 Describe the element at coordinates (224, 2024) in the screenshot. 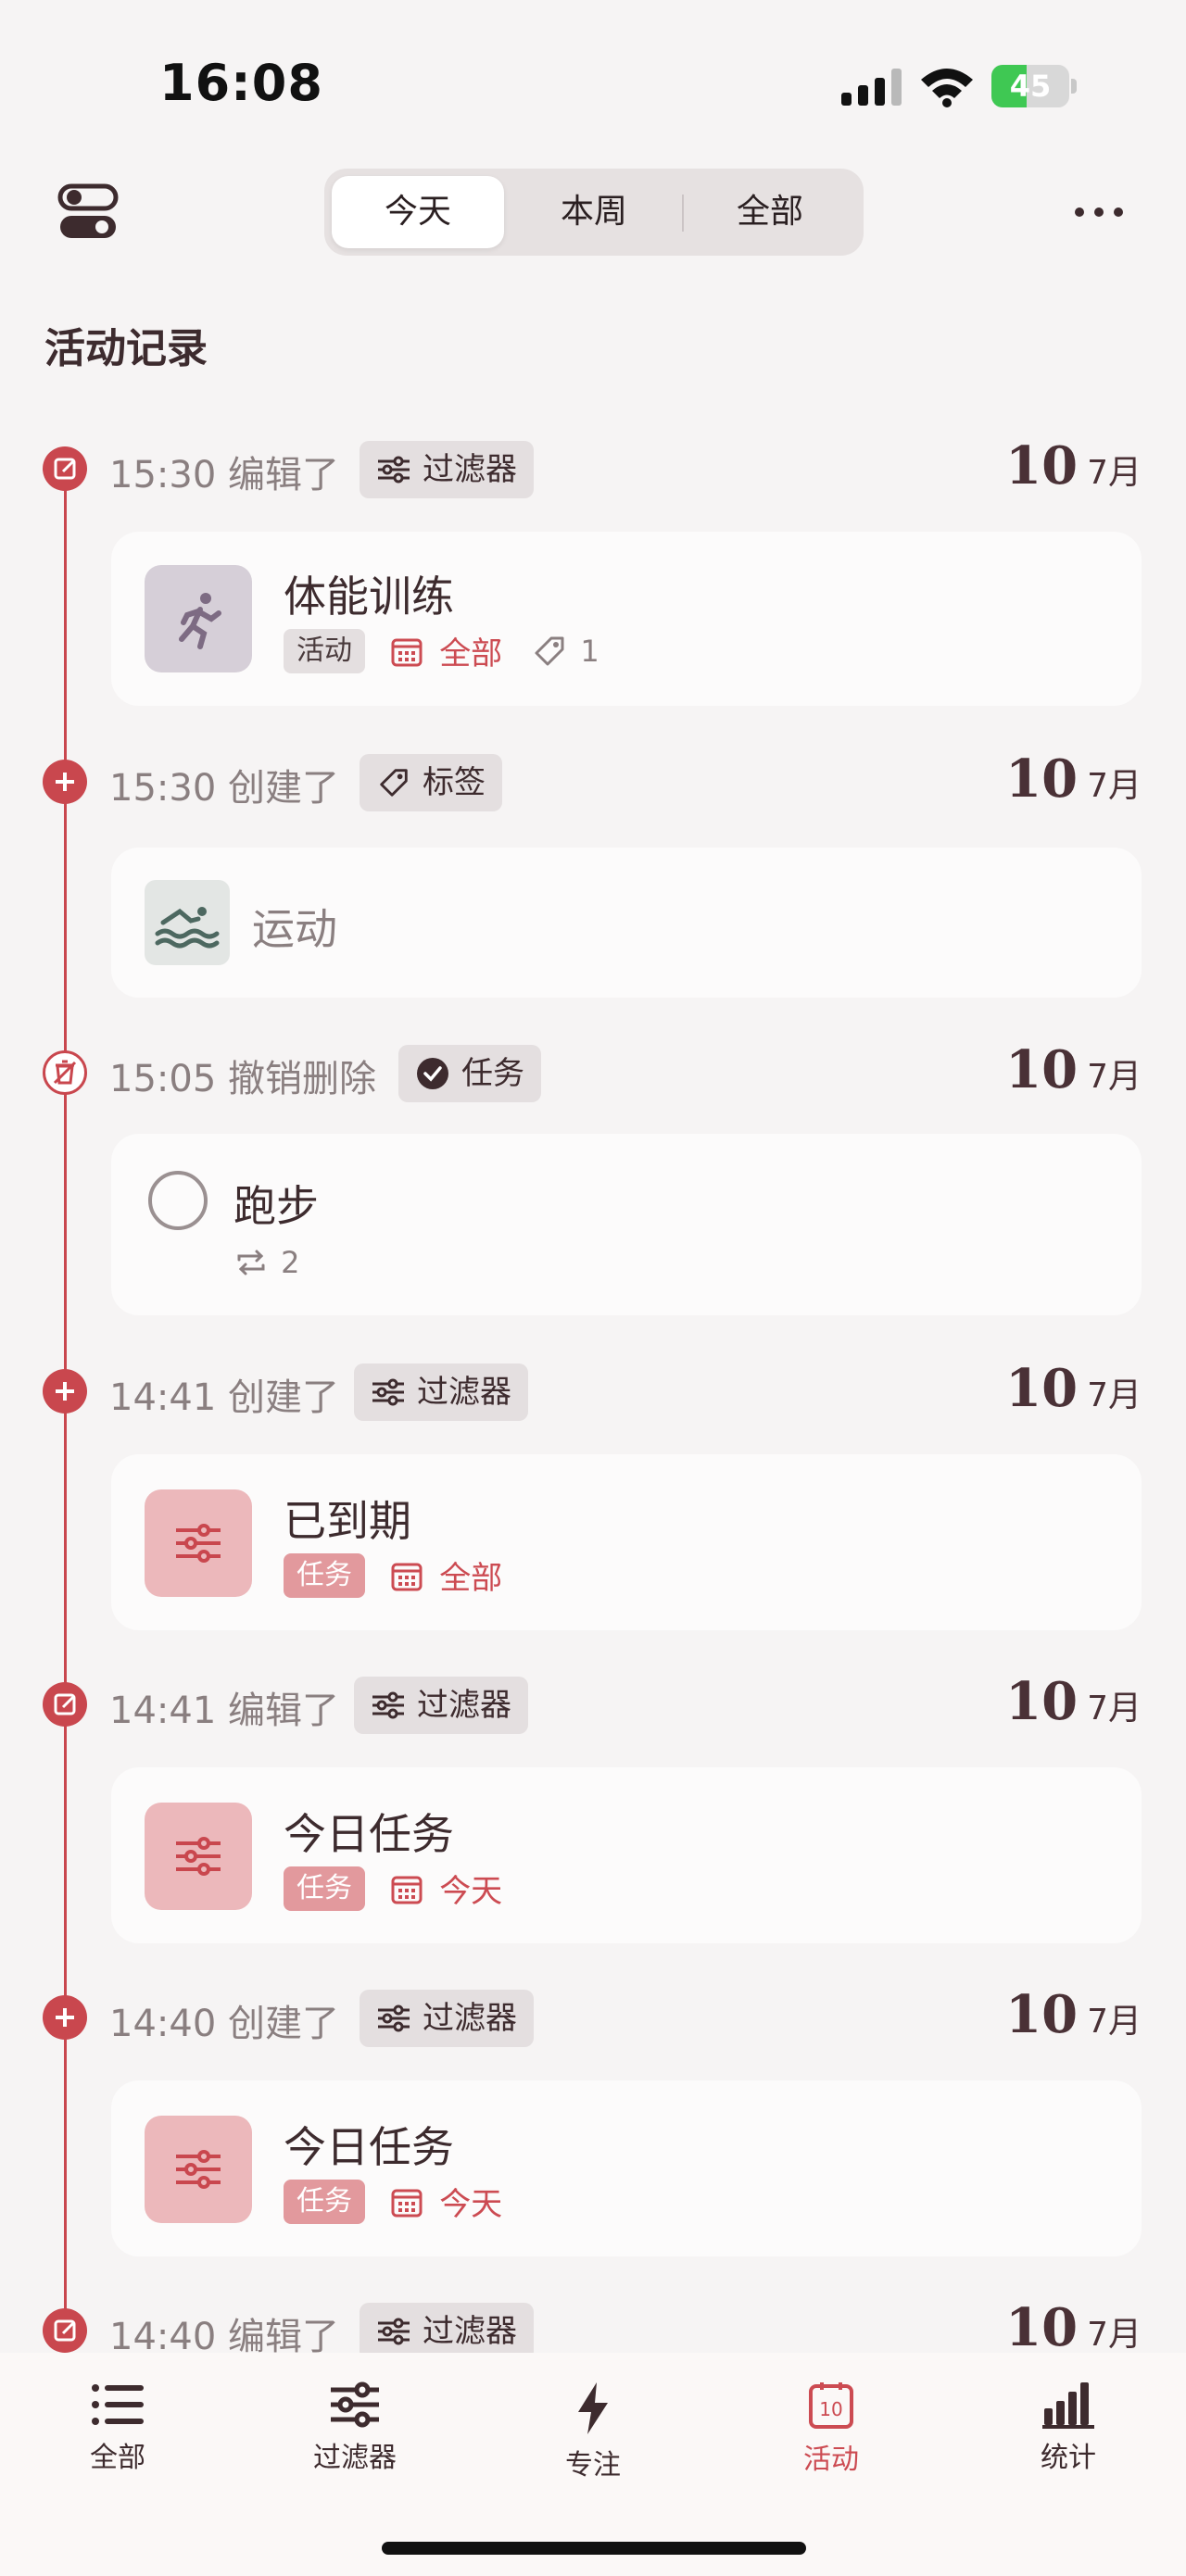

I see `entry-time: 14:40 创建了` at that location.